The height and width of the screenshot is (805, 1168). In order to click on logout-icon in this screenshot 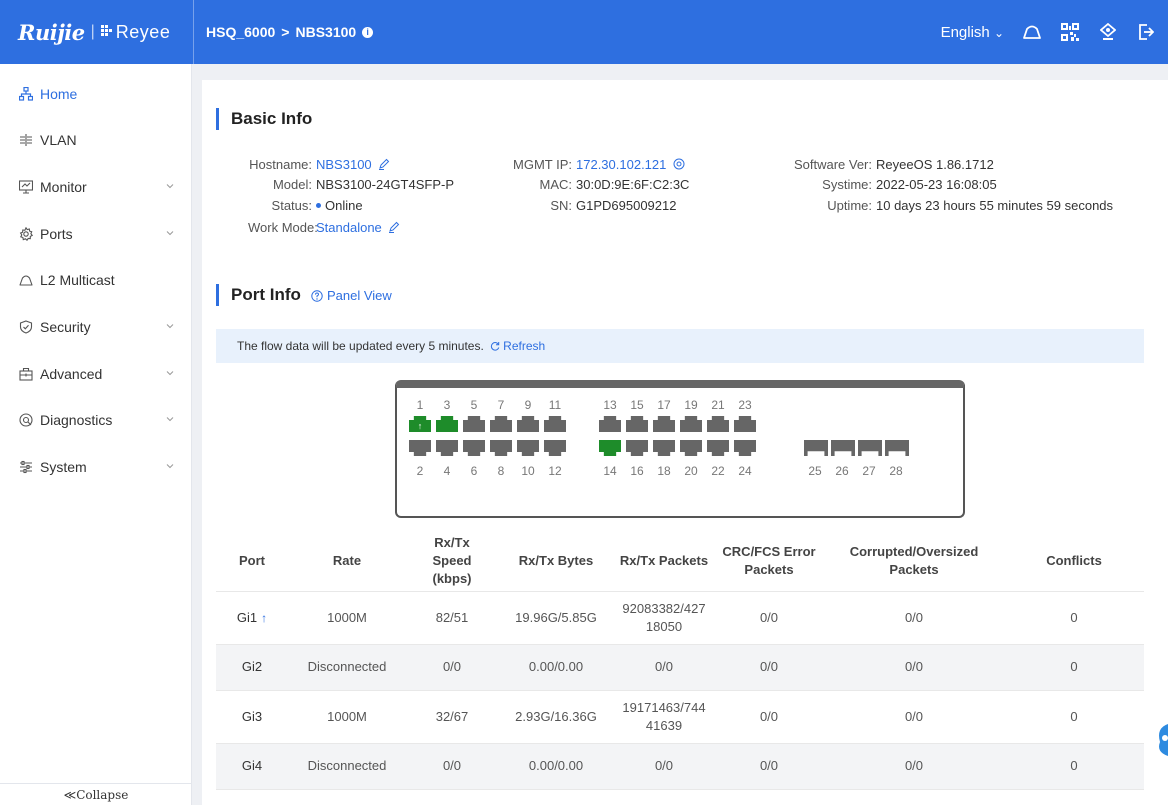, I will do `click(1146, 32)`.